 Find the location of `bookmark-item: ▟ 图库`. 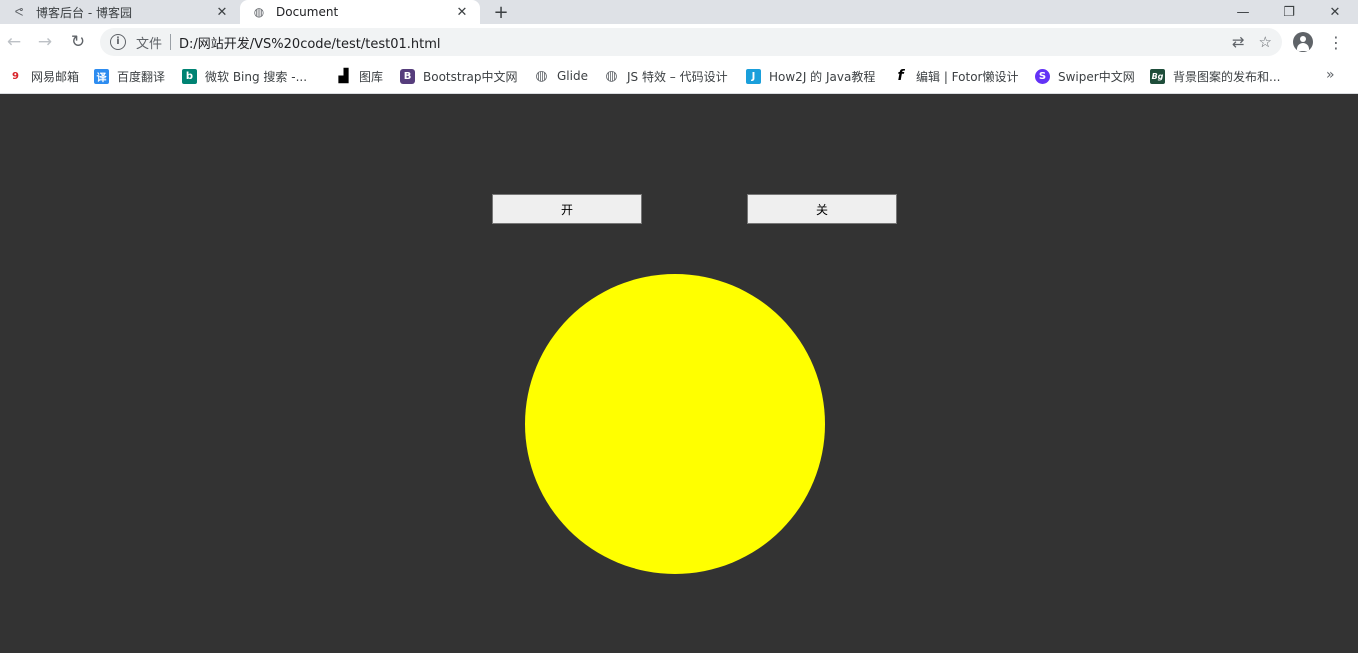

bookmark-item: ▟ 图库 is located at coordinates (359, 76).